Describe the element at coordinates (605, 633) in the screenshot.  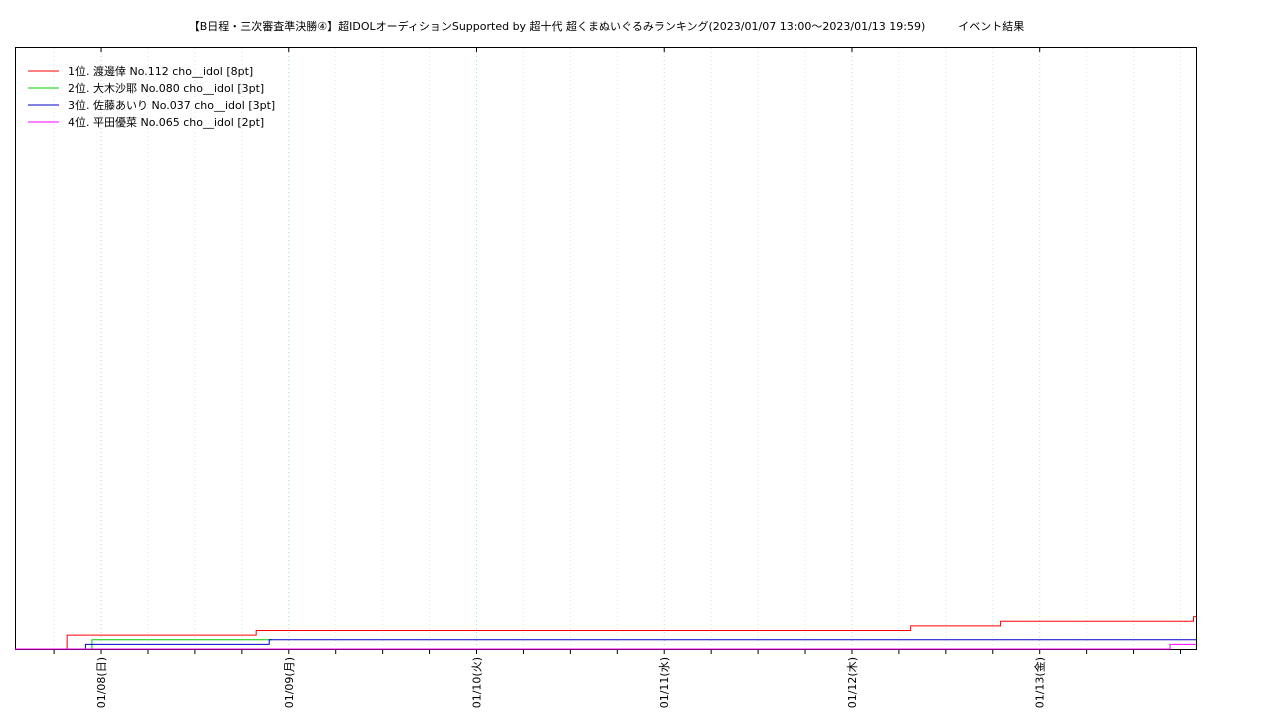
I see `series-lines` at that location.